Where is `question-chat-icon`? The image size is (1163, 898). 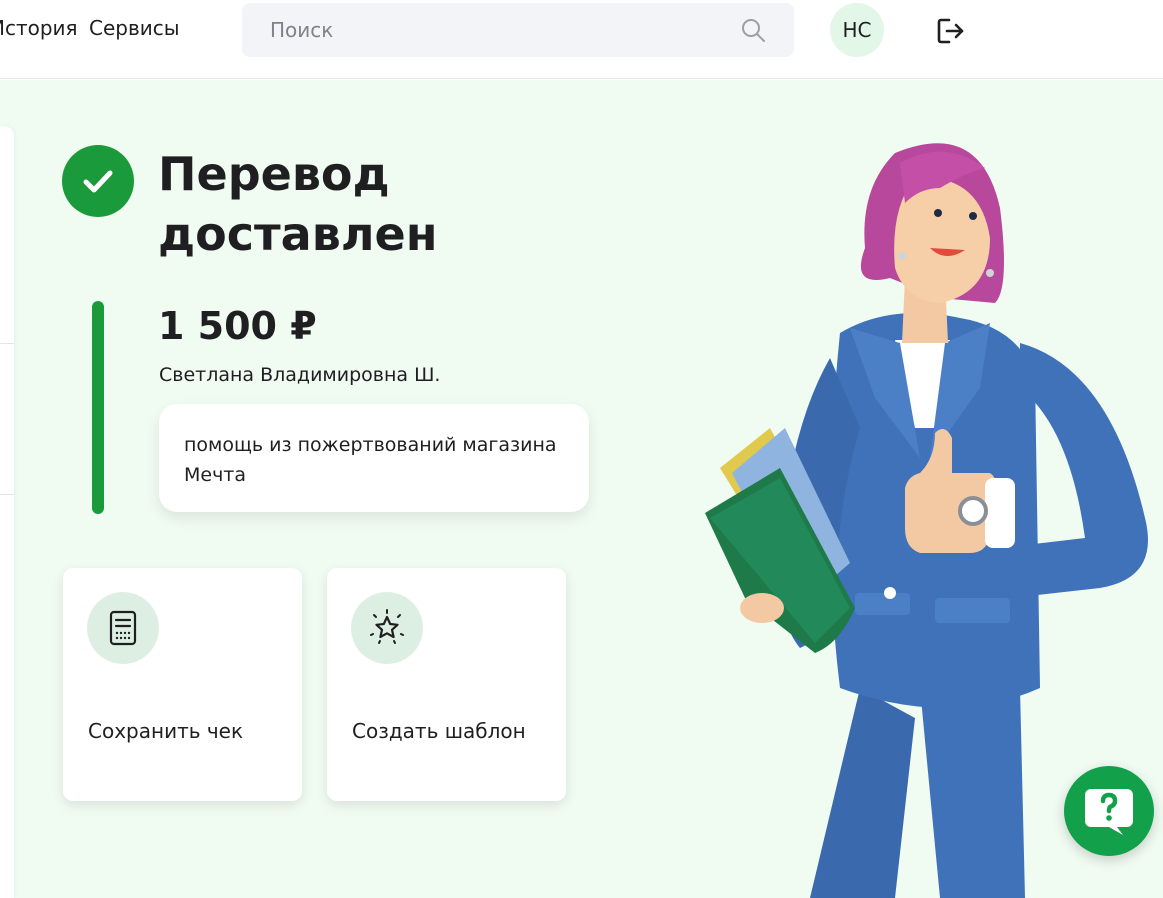 question-chat-icon is located at coordinates (1109, 812).